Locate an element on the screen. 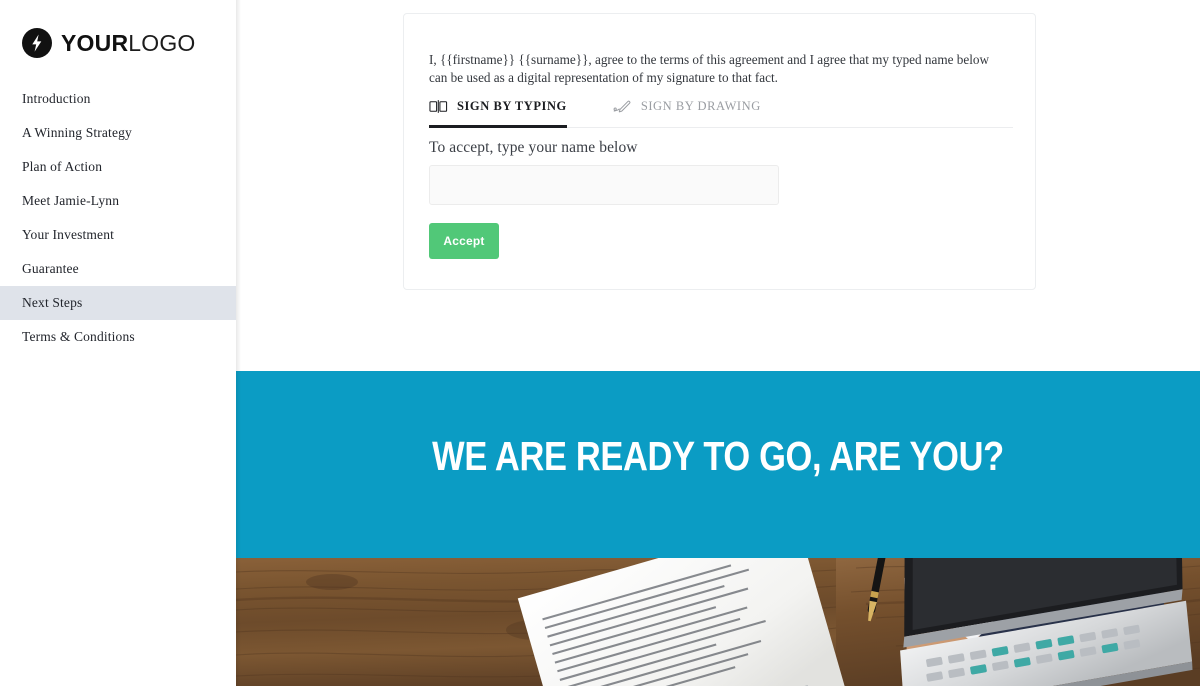 This screenshot has height=686, width=1200. sidebar-item-next-steps: Next Steps is located at coordinates (118, 303).